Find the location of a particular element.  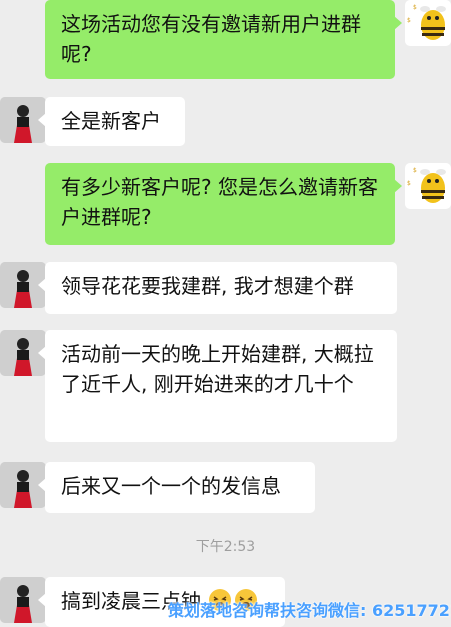

message-text: 后来又一个一个的发信息 is located at coordinates (171, 486).